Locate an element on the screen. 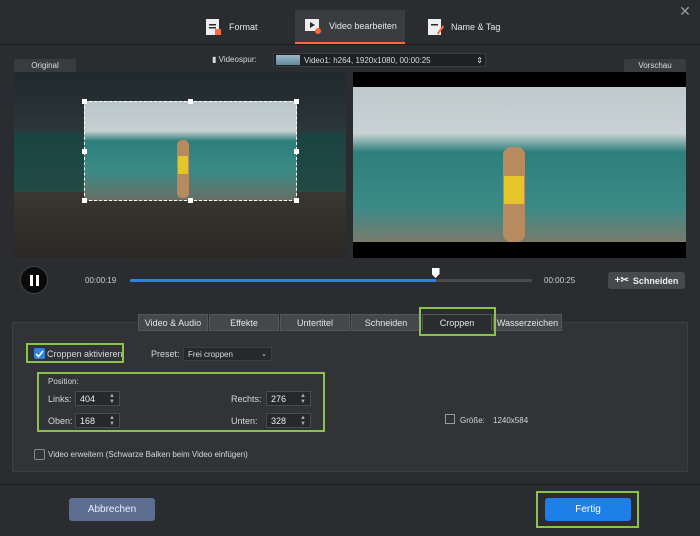 This screenshot has width=700, height=536. right-value: 276 is located at coordinates (279, 398).